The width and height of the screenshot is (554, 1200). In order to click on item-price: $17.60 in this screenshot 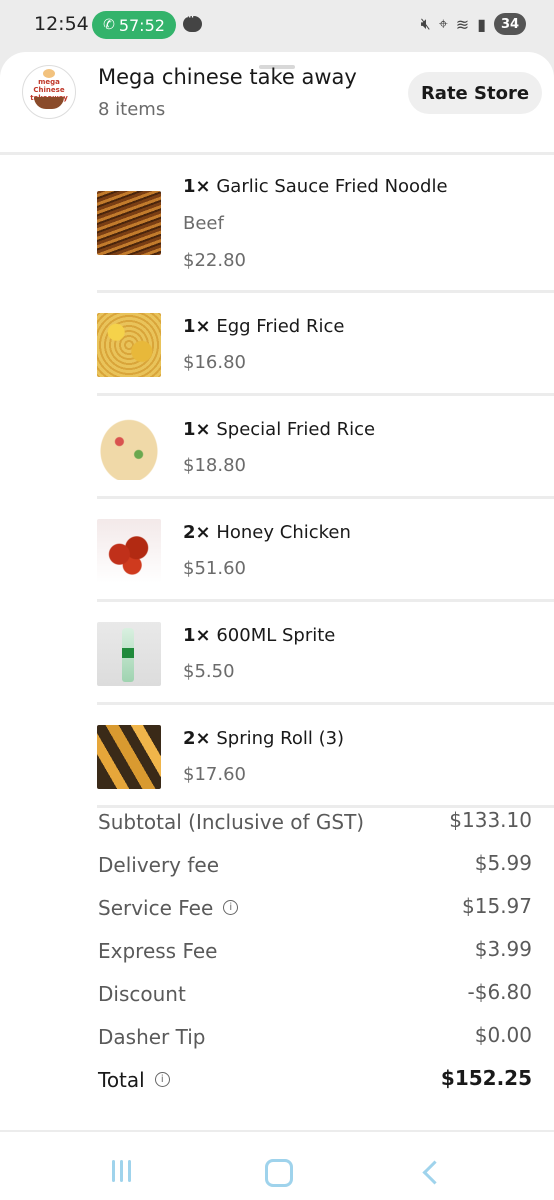, I will do `click(214, 774)`.